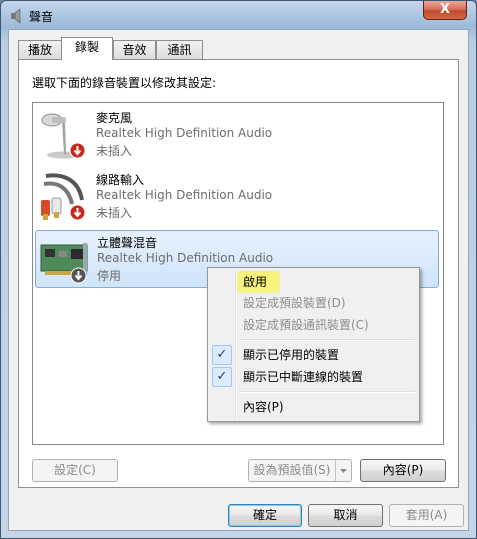 This screenshot has height=539, width=477. Describe the element at coordinates (120, 180) in the screenshot. I see `device-name: 線路輸入` at that location.